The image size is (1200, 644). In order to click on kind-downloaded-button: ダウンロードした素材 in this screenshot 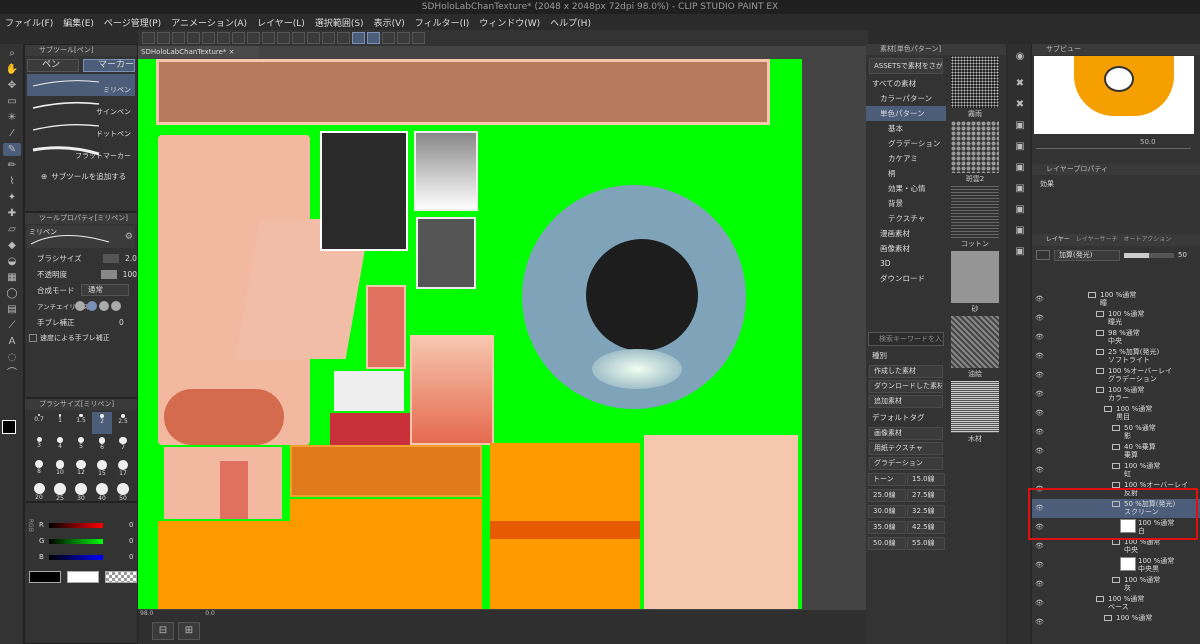, I will do `click(906, 386)`.